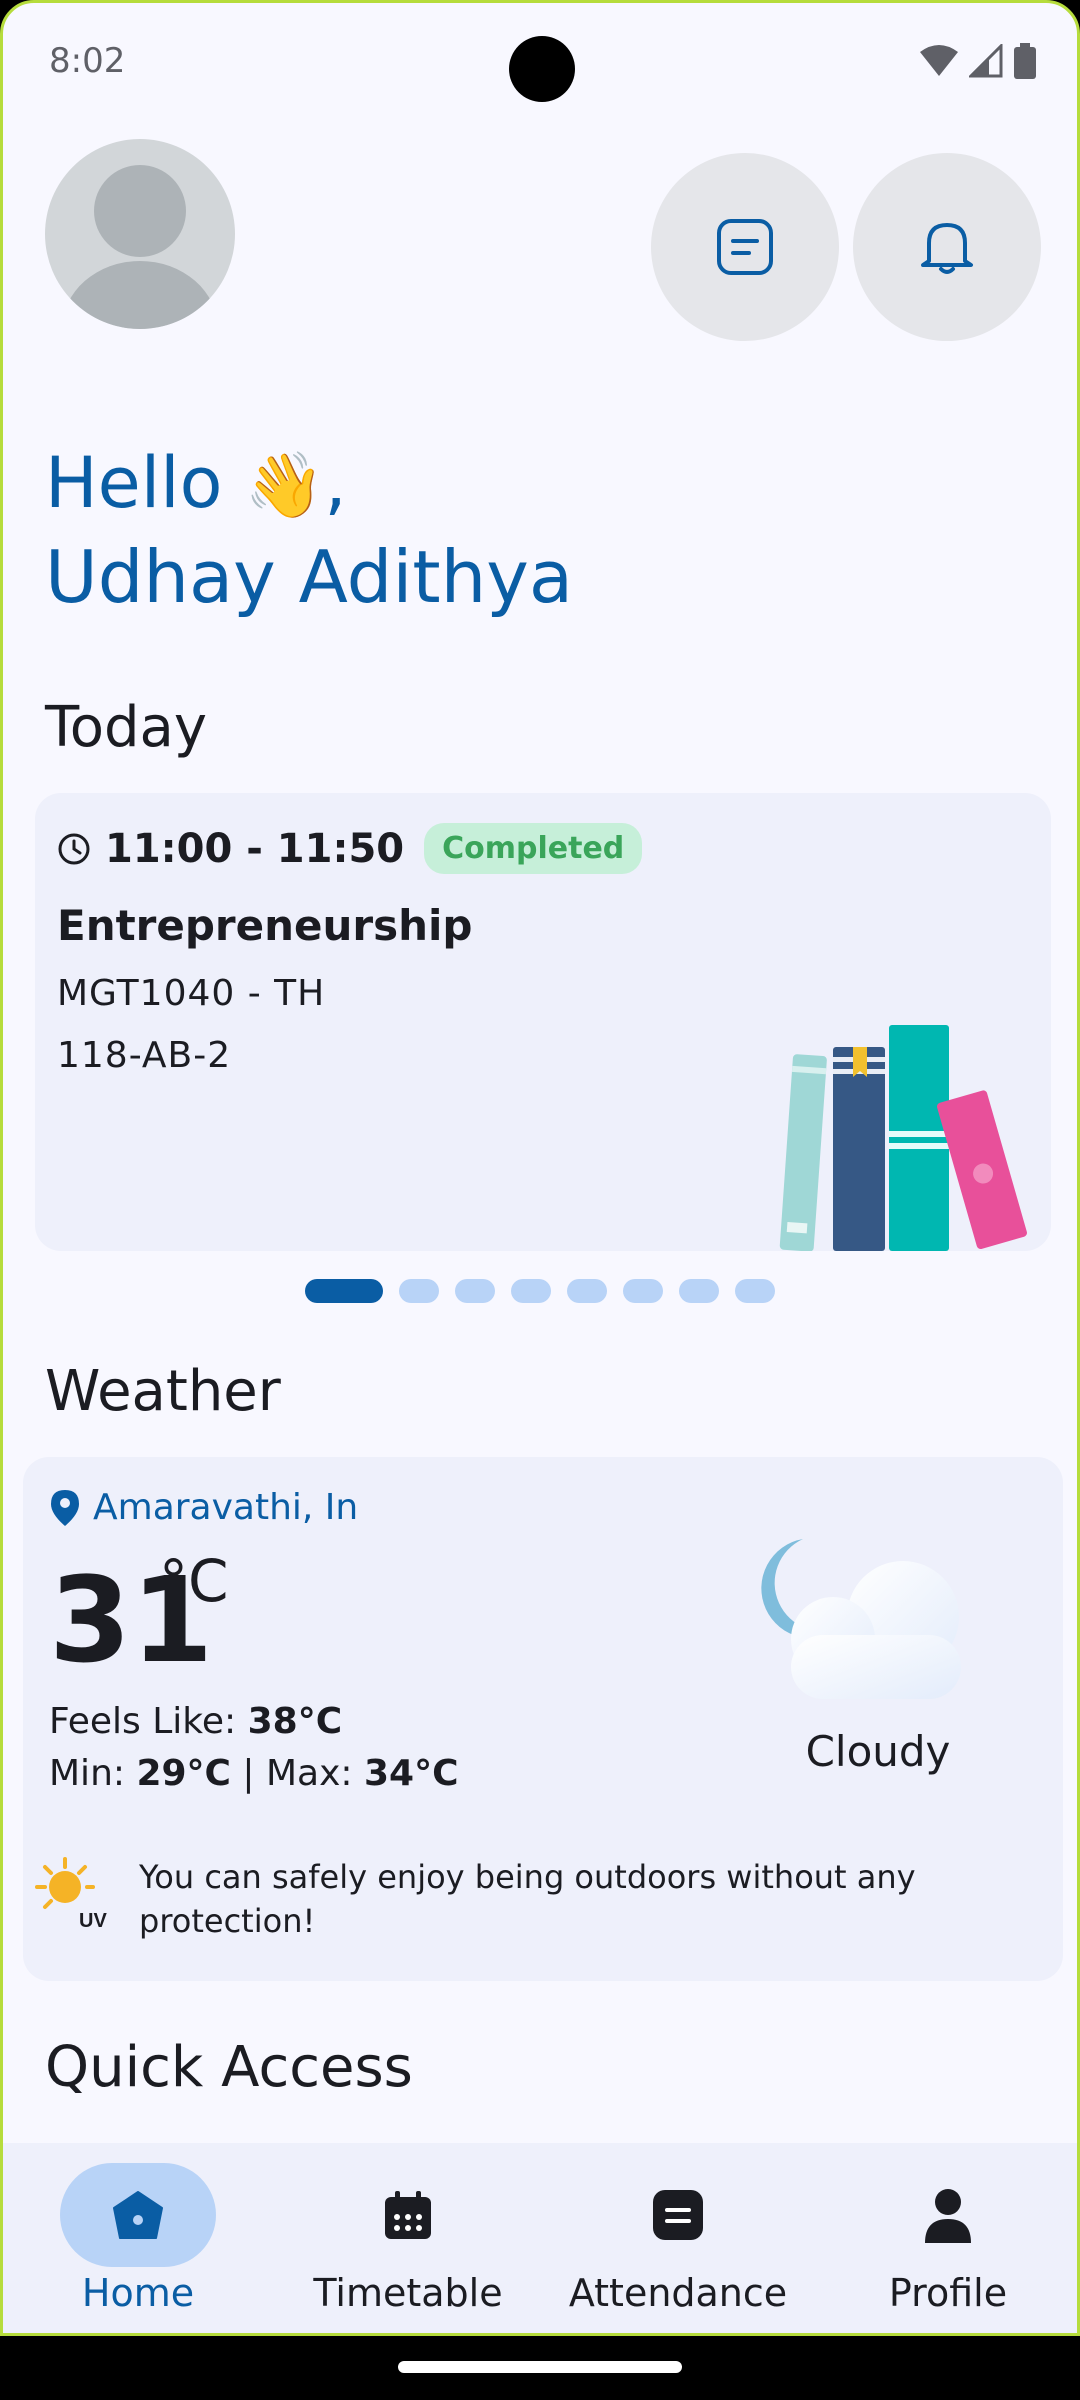  I want to click on class-time-row: 11:00 - 11:50 Completed, so click(350, 848).